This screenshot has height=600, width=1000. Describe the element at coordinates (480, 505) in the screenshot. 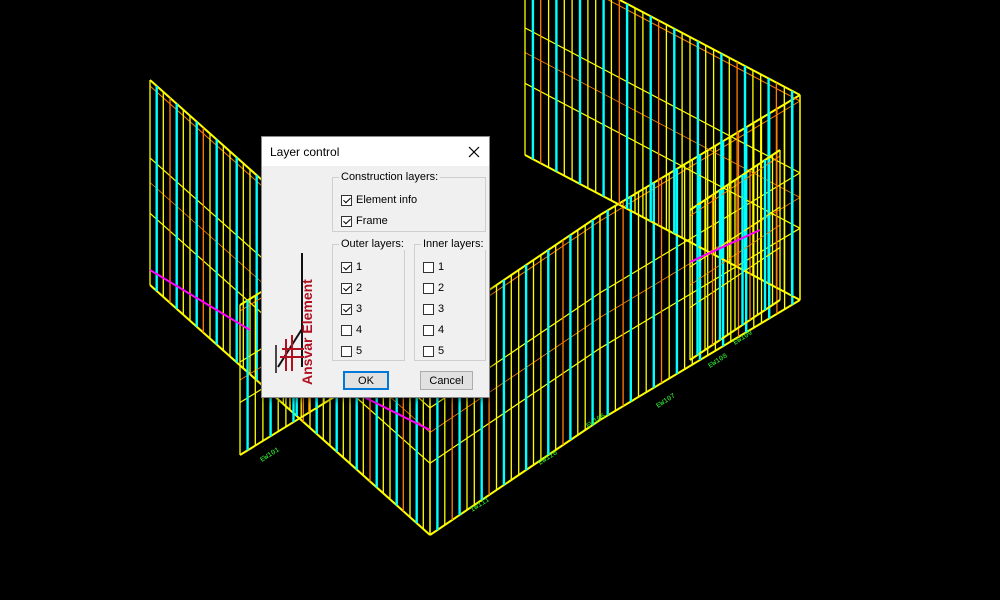

I see `element-label: IW111` at that location.